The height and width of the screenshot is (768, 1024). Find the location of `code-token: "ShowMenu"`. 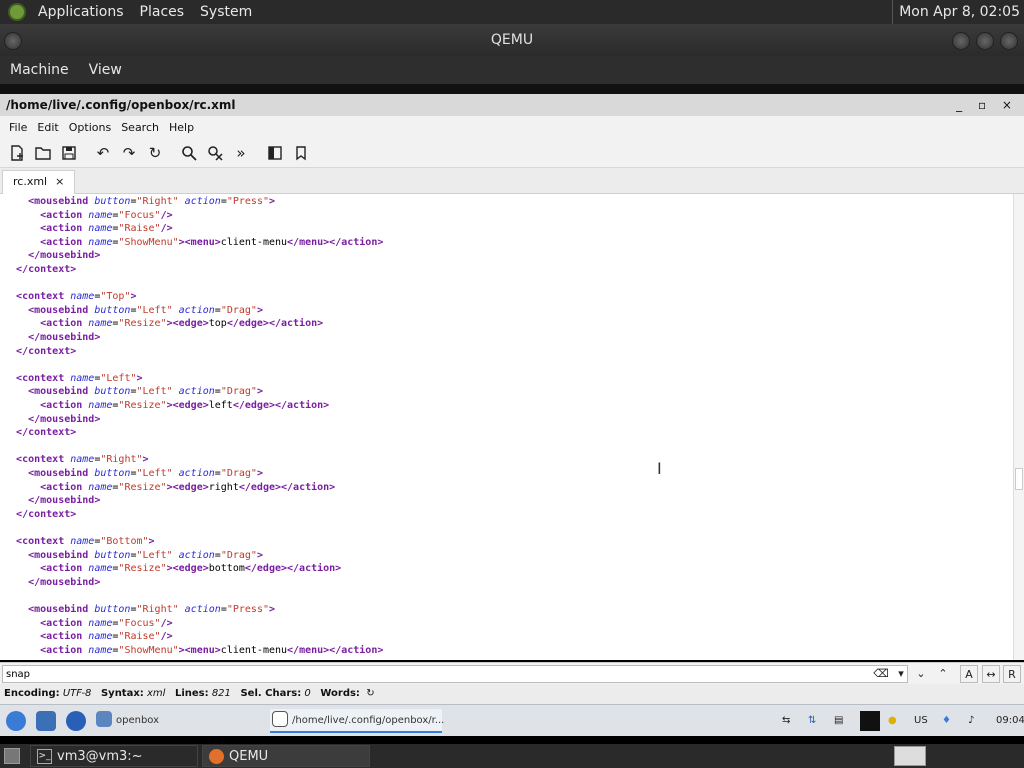

code-token: "ShowMenu" is located at coordinates (148, 242).